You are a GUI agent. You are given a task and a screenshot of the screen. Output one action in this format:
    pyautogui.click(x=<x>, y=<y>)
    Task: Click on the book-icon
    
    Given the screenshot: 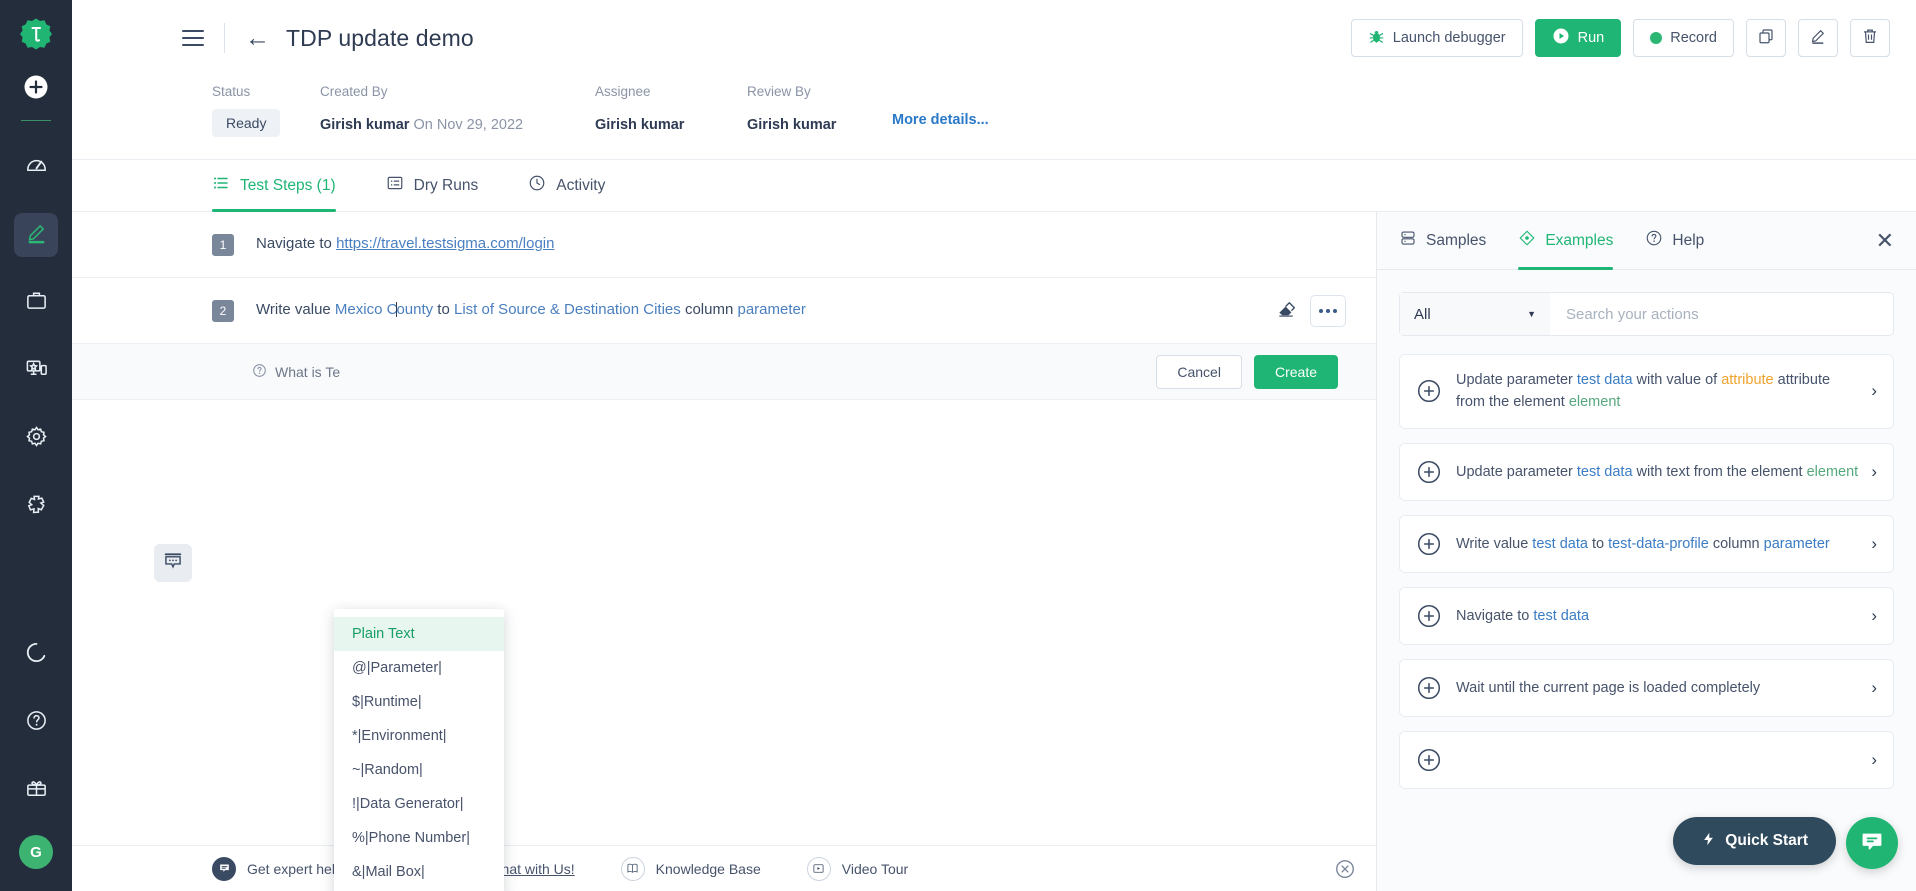 What is the action you would take?
    pyautogui.click(x=632, y=868)
    